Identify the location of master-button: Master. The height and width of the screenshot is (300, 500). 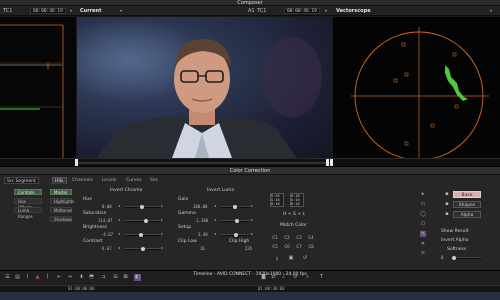
(61, 192).